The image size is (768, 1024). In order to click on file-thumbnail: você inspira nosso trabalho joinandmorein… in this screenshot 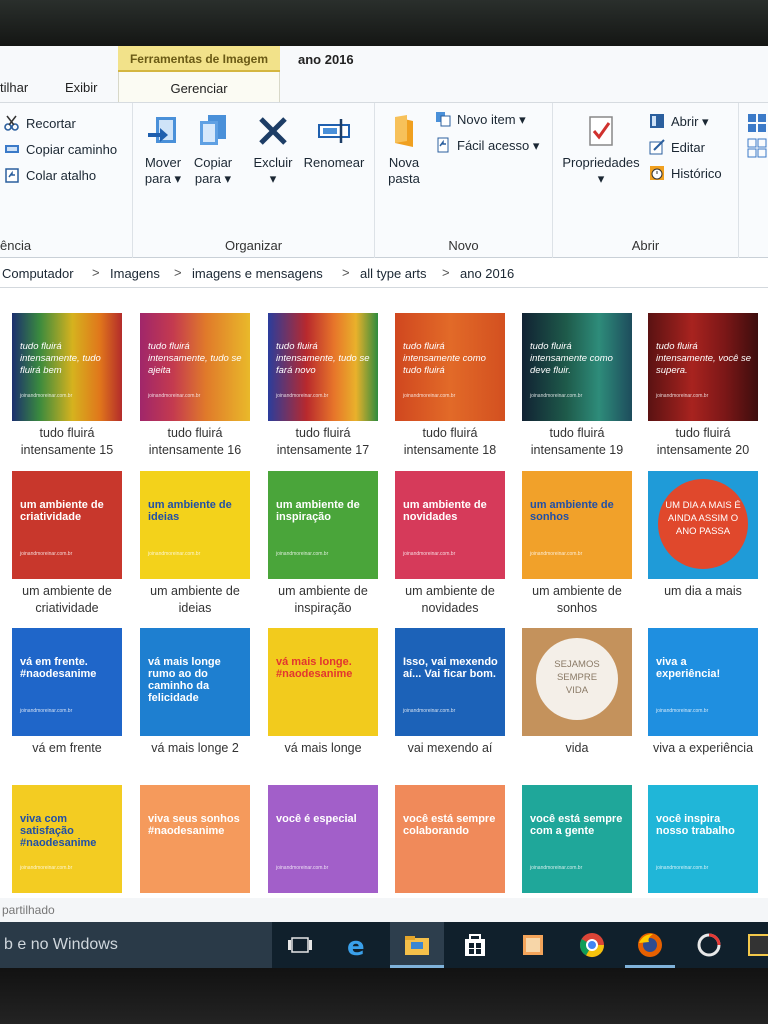, I will do `click(703, 839)`.